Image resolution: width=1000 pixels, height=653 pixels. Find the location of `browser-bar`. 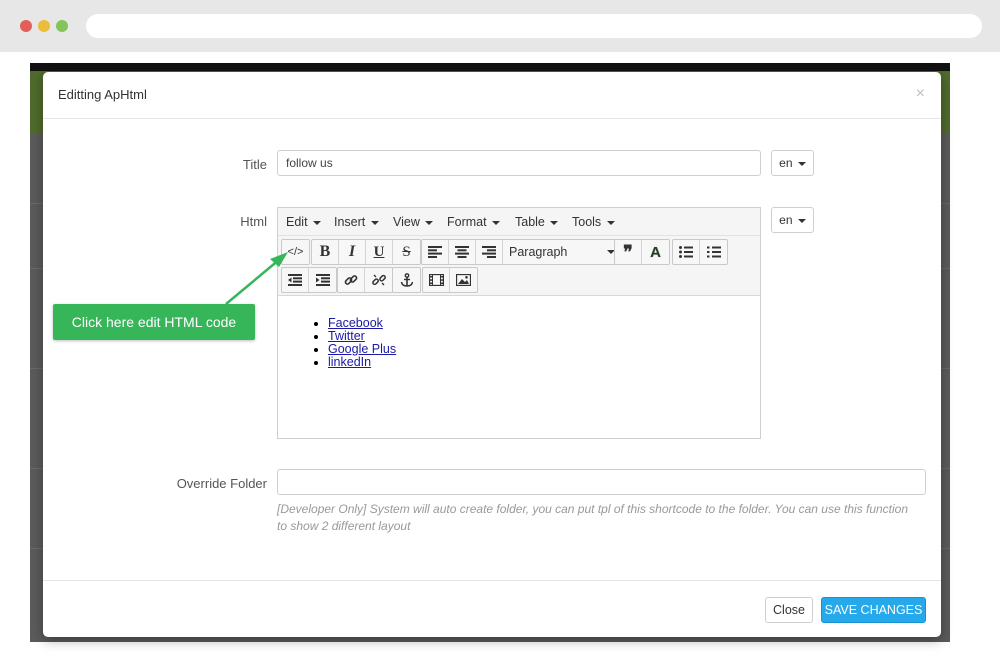

browser-bar is located at coordinates (500, 26).